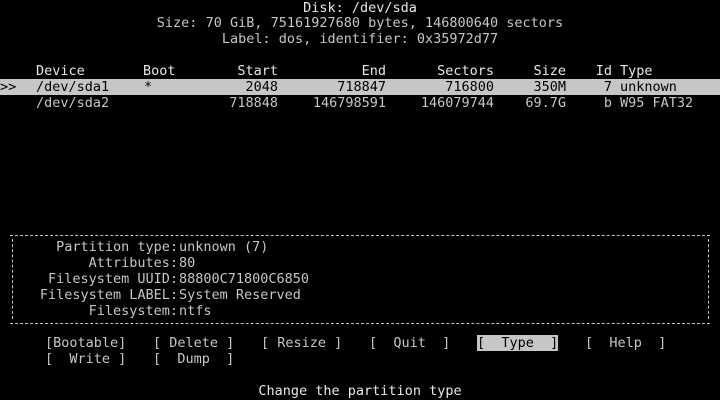 This screenshot has height=400, width=720. What do you see at coordinates (193, 359) in the screenshot?
I see `dump-button: [ Dump ]` at bounding box center [193, 359].